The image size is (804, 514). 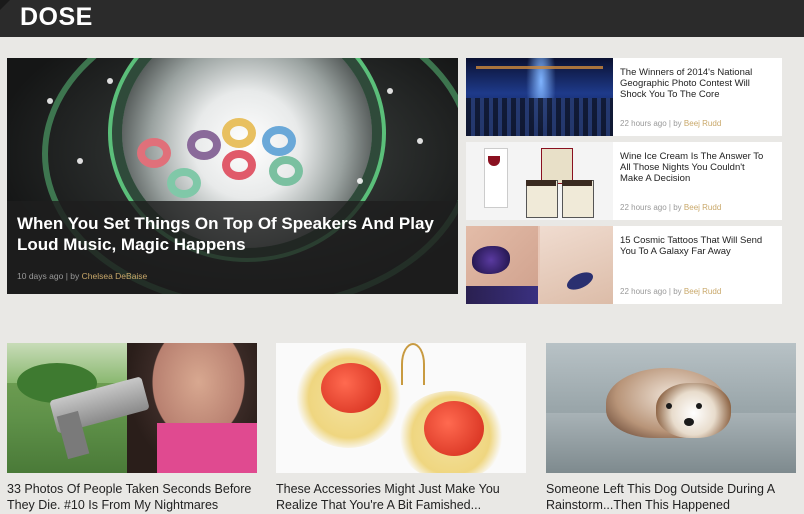 What do you see at coordinates (115, 276) in the screenshot?
I see `hero-author-link: Chelsea DeBaise` at bounding box center [115, 276].